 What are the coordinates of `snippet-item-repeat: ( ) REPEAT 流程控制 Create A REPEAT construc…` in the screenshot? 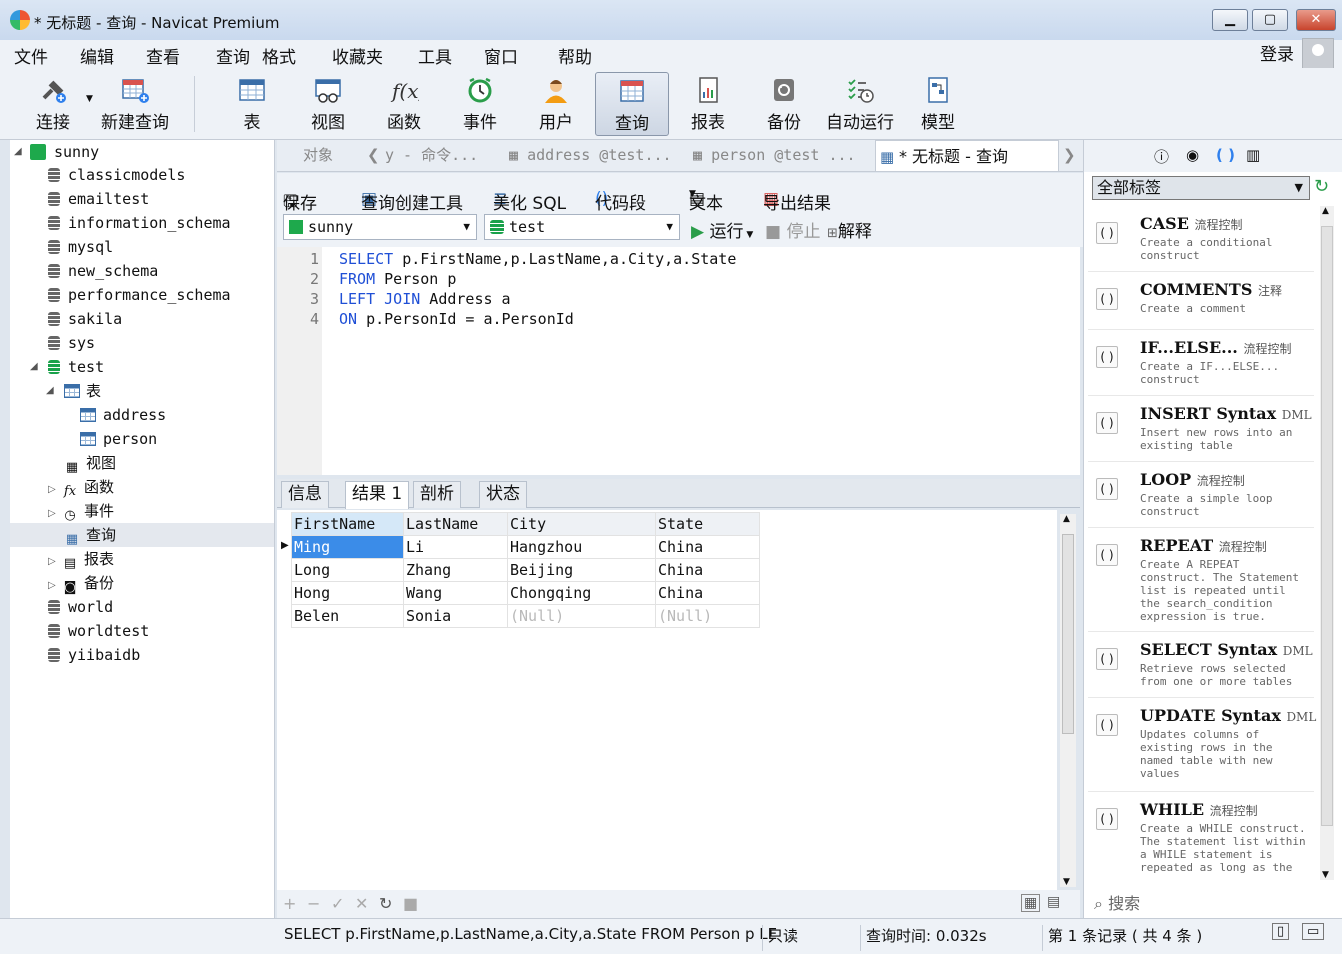 It's located at (1201, 580).